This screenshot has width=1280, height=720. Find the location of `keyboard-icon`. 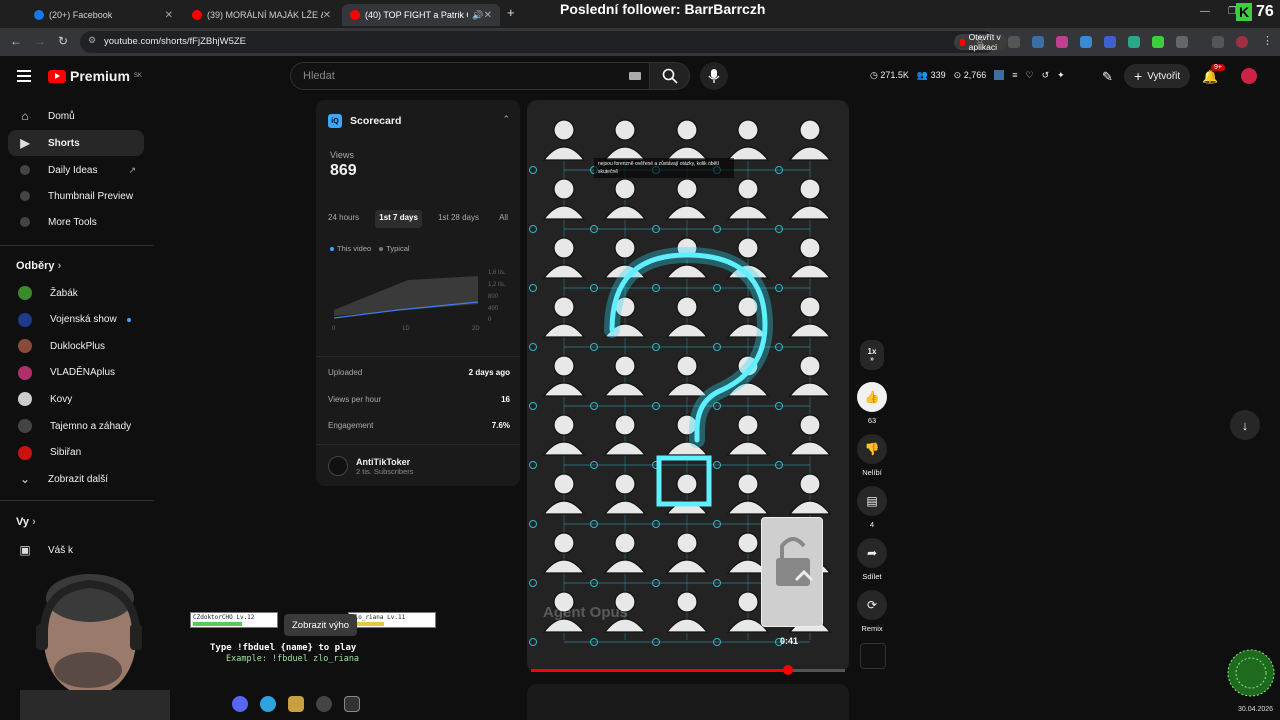

keyboard-icon is located at coordinates (635, 76).